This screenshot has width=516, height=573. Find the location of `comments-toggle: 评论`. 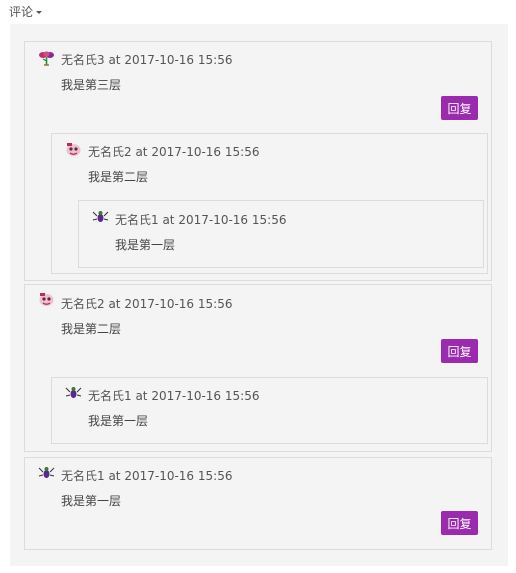

comments-toggle: 评论 is located at coordinates (26, 11).